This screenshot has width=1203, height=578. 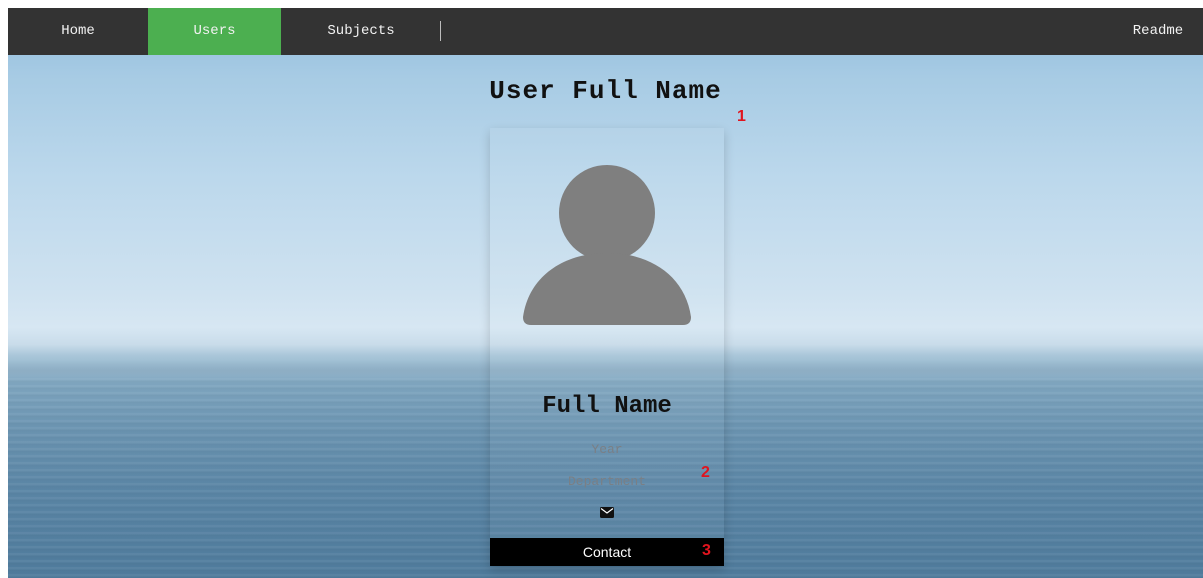 I want to click on nav-divider, so click(x=440, y=31).